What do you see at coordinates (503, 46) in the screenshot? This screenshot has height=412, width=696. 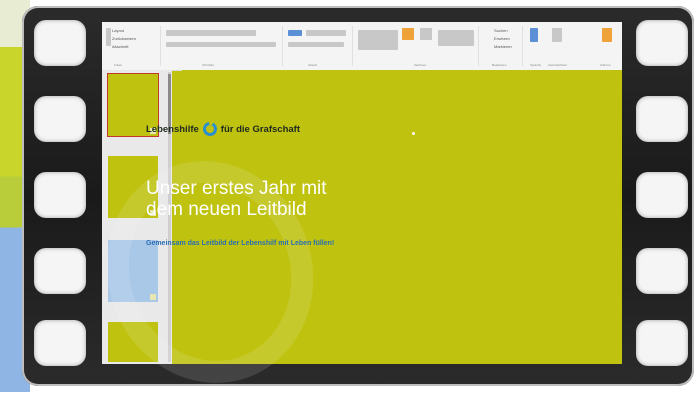 I see `select-item: Markieren` at bounding box center [503, 46].